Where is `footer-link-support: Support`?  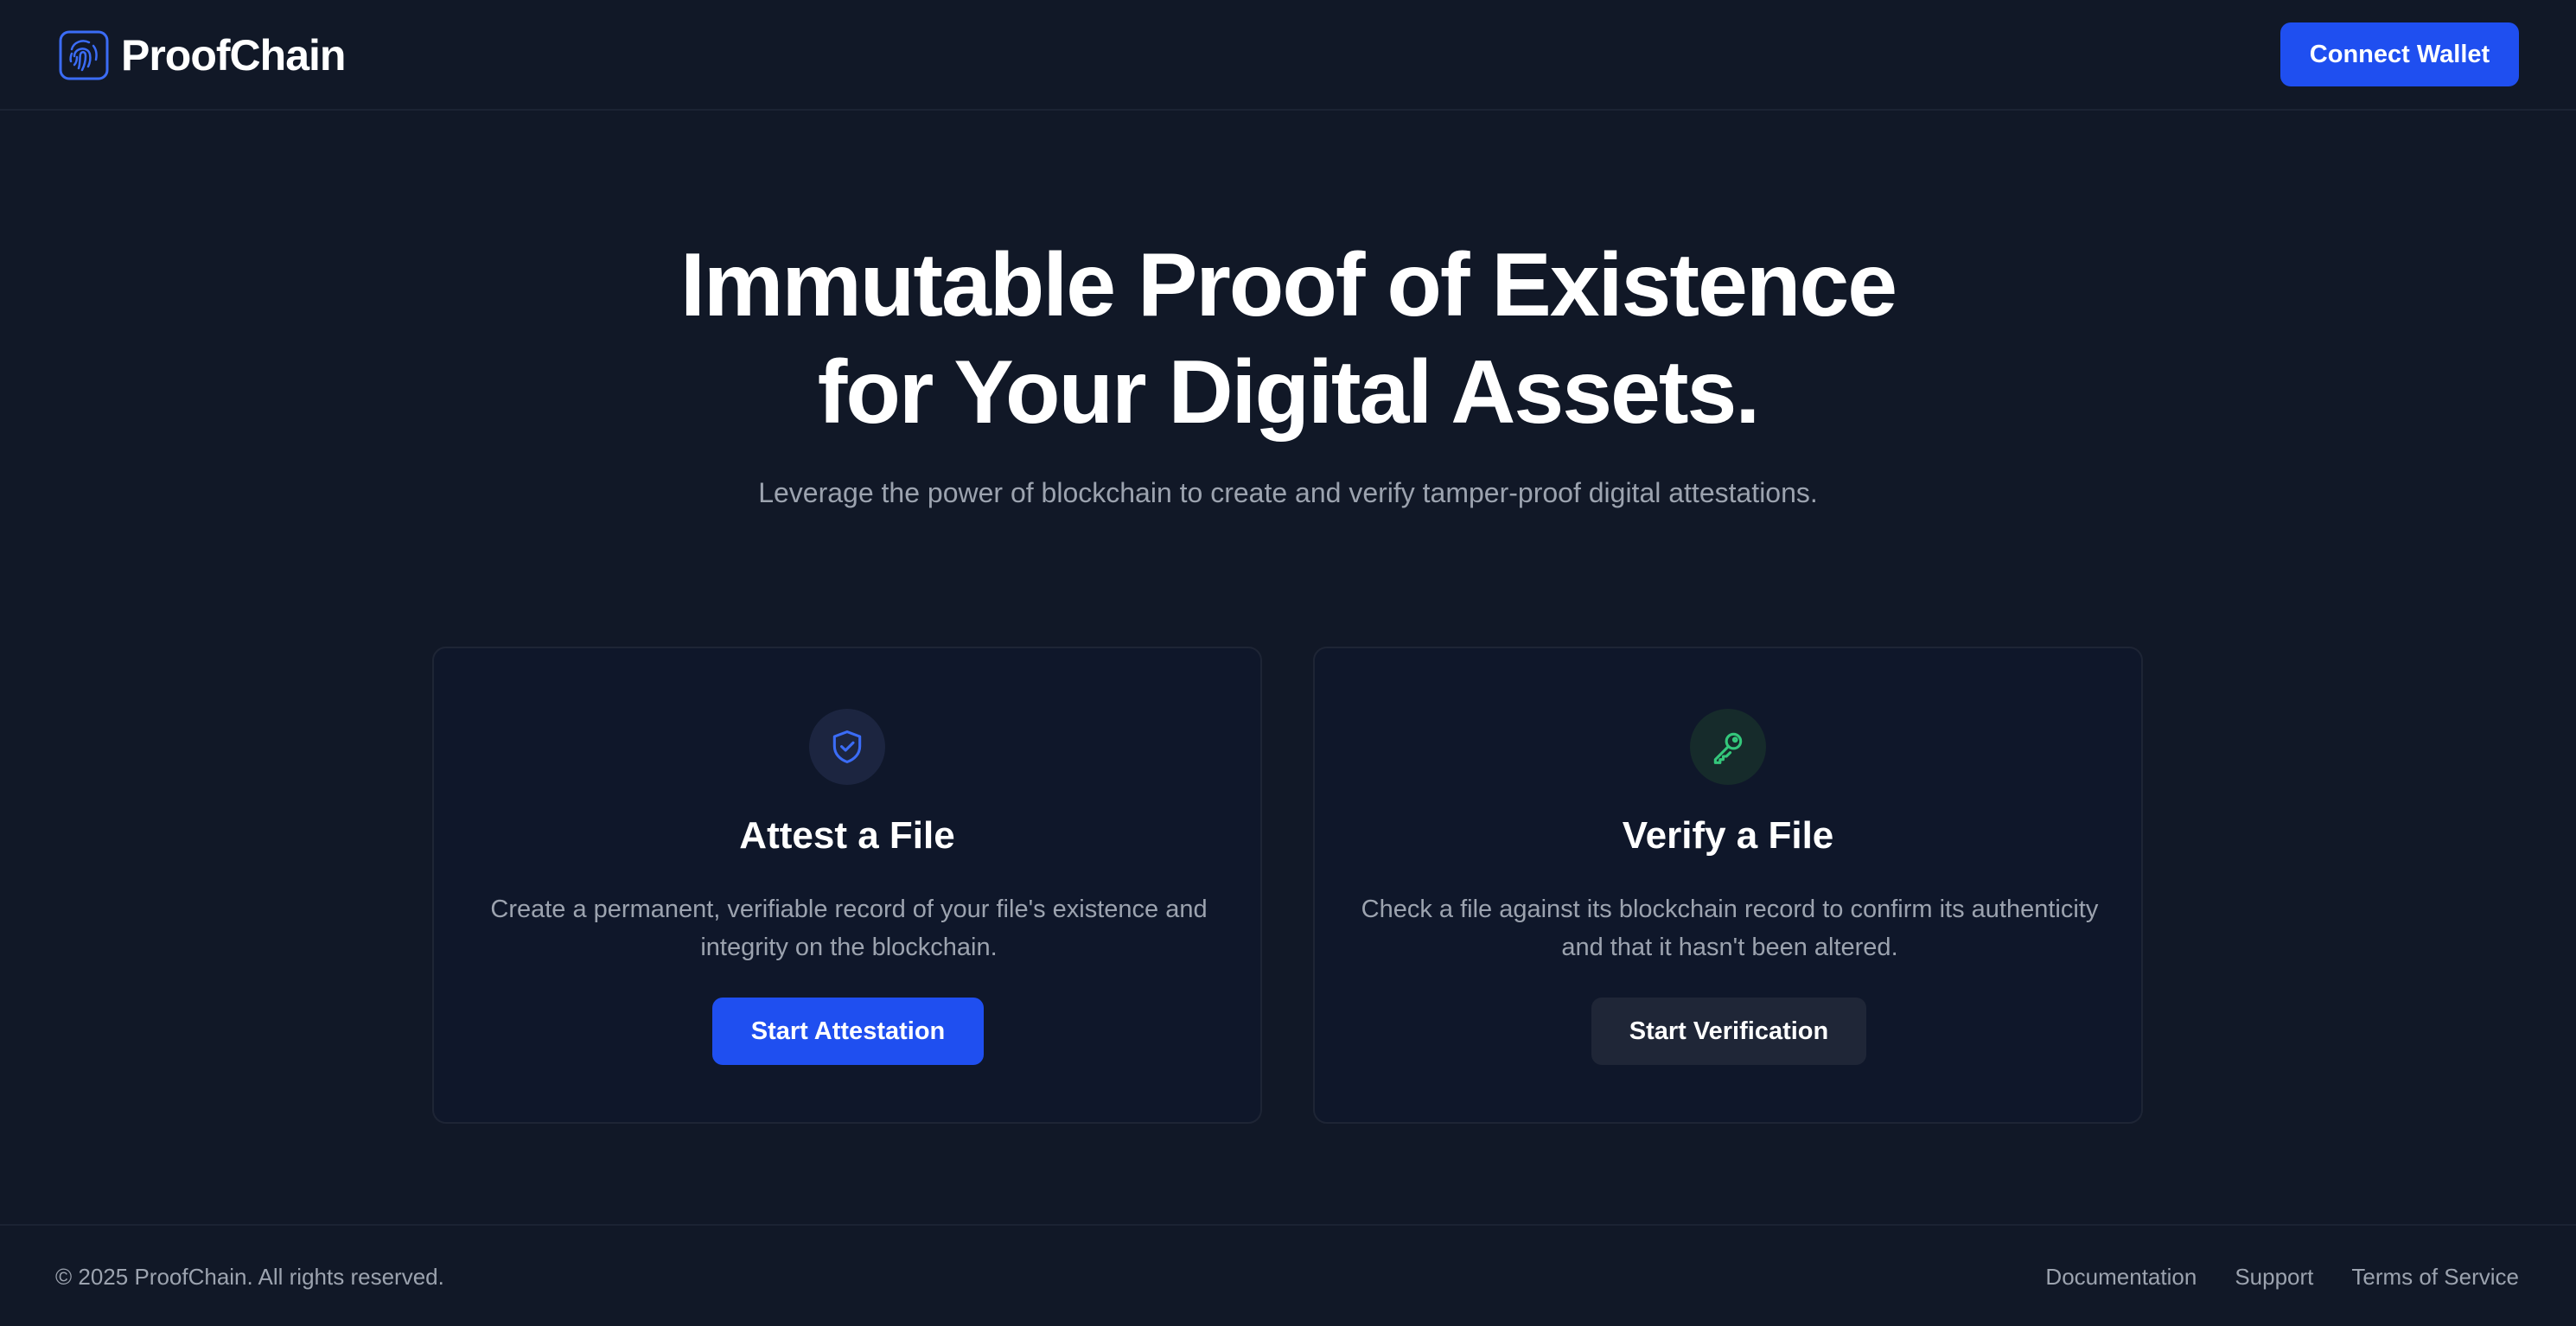
footer-link-support: Support is located at coordinates (2274, 1278).